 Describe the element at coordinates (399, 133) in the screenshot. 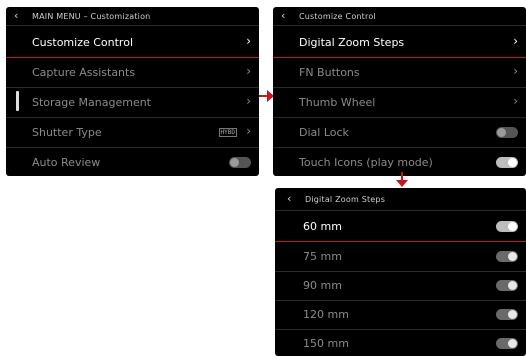

I see `menu-item-dial-lock: Dial Lock` at that location.